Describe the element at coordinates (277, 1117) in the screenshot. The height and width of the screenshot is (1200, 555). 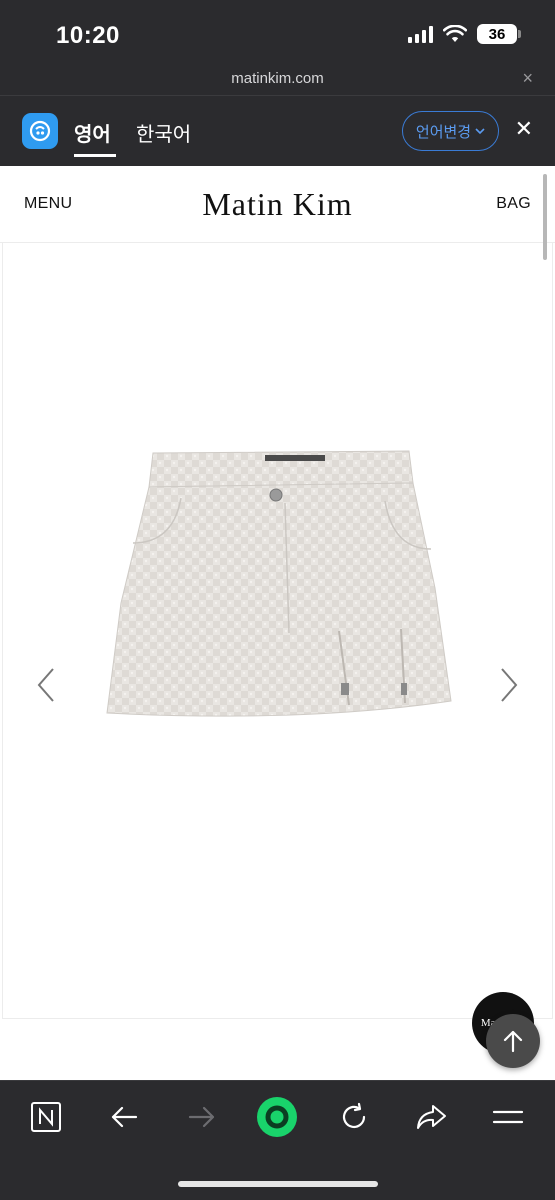
I see `green-dot-icon` at that location.